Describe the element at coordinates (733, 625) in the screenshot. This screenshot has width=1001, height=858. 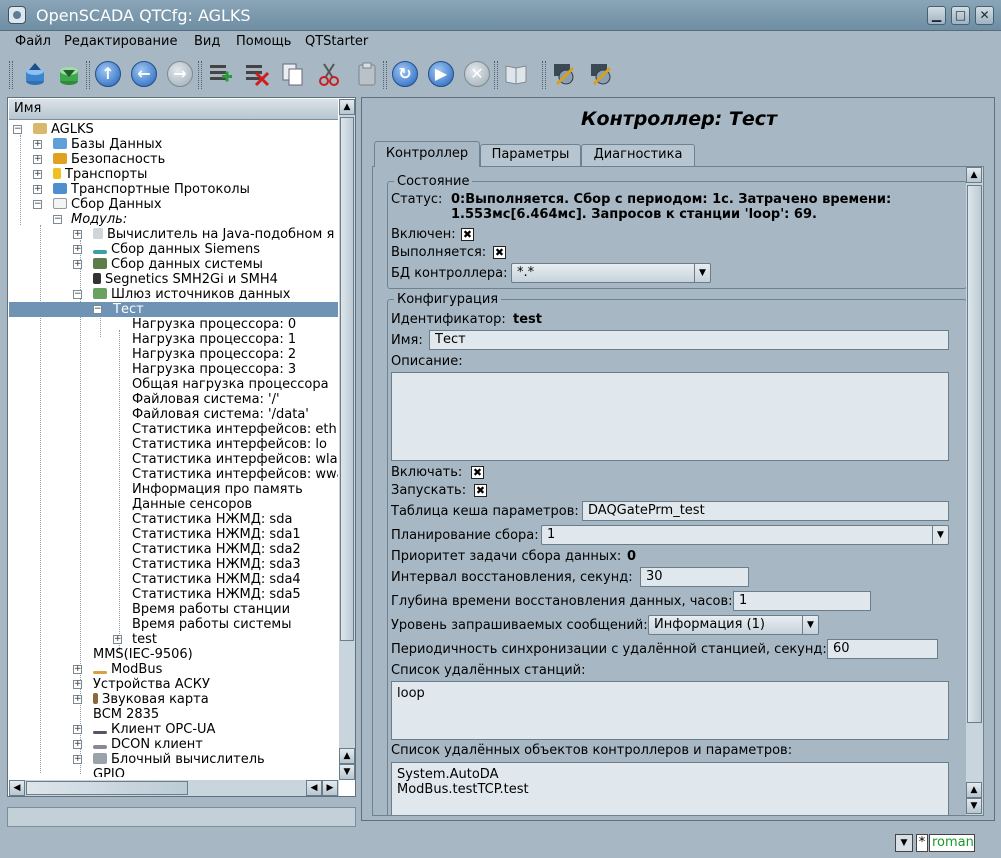
I see `message-level-select: Информация (1) ▼` at that location.